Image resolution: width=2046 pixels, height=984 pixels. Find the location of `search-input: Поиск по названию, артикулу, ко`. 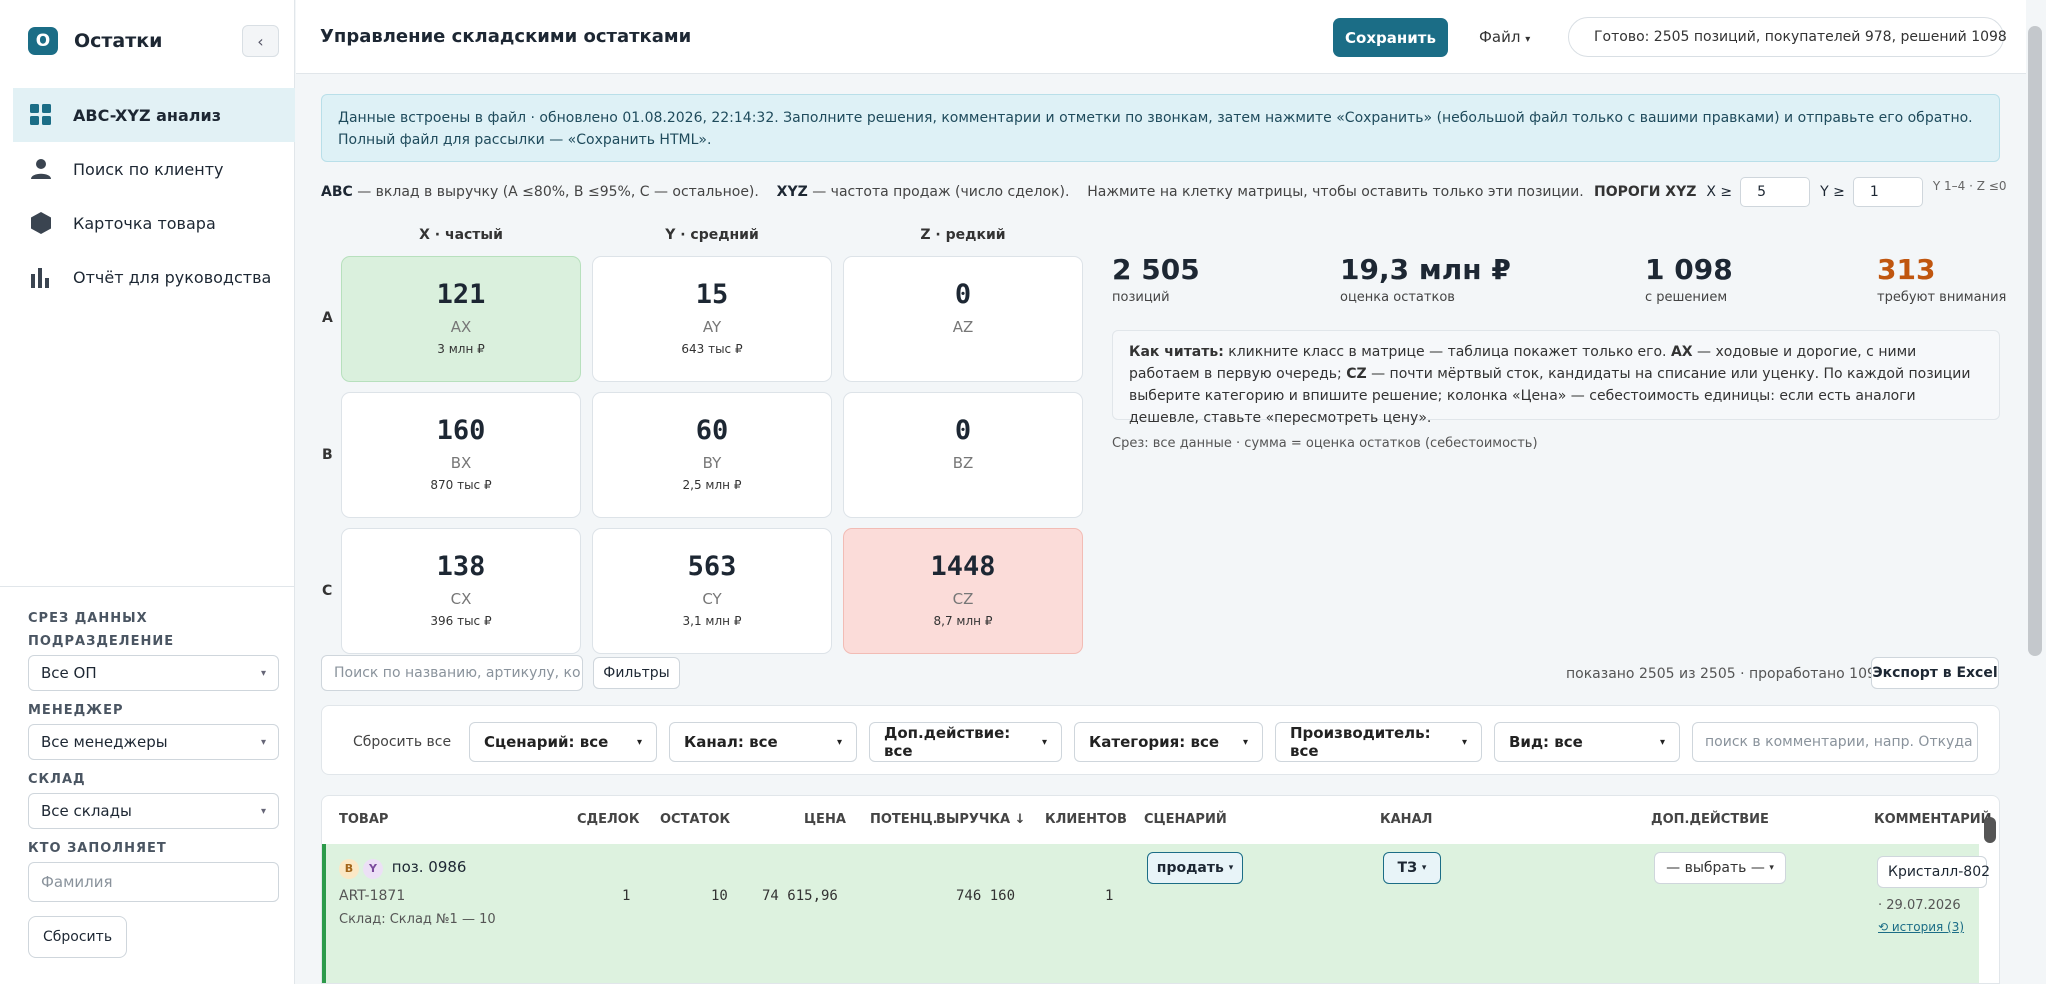

search-input: Поиск по названию, артикулу, ко is located at coordinates (452, 673).